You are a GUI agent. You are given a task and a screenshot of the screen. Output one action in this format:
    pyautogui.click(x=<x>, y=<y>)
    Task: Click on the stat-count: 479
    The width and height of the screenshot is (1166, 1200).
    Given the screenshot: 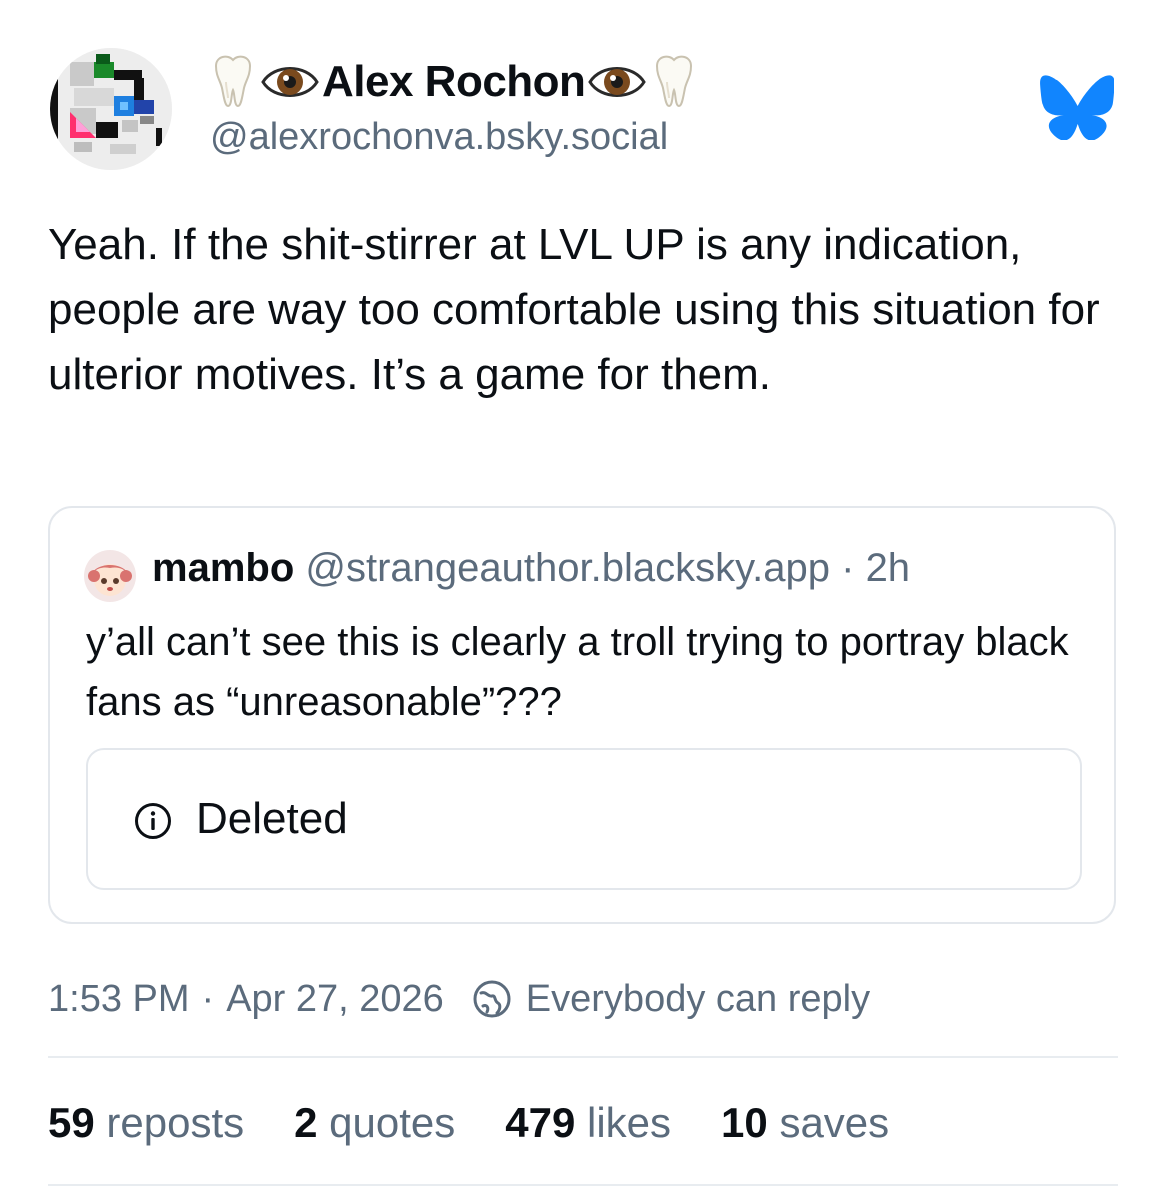 What is the action you would take?
    pyautogui.click(x=540, y=1122)
    